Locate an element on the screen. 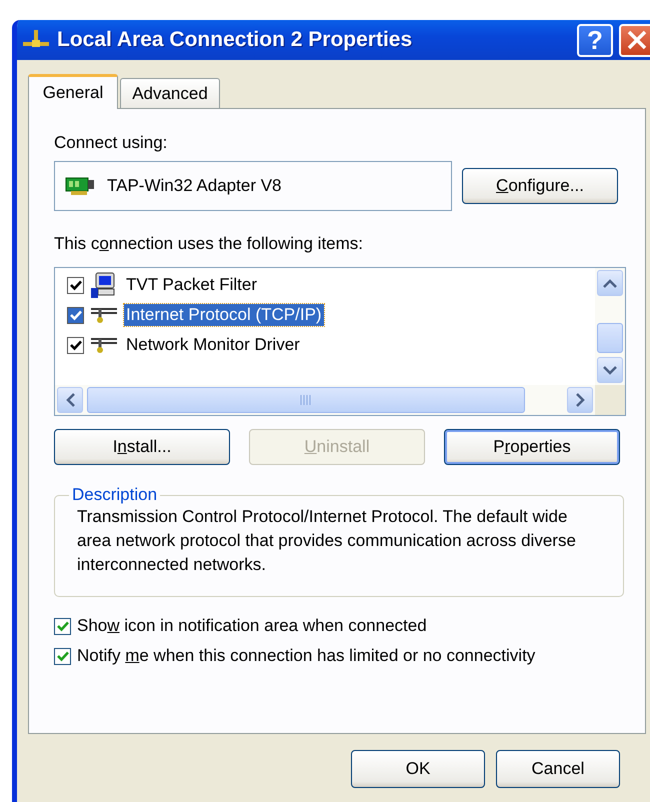  description-text: Transmission Control Protocol/Internet Protocol. The default wide area network protocol that provides communication across diverse interconnected networks. is located at coordinates (327, 541).